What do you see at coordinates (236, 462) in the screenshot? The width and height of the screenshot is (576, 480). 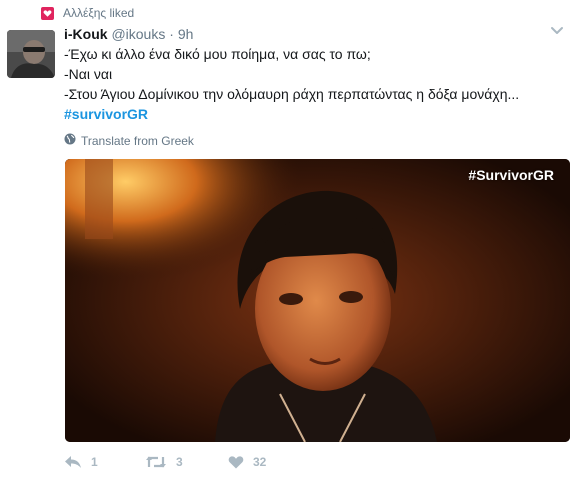 I see `like-icon` at bounding box center [236, 462].